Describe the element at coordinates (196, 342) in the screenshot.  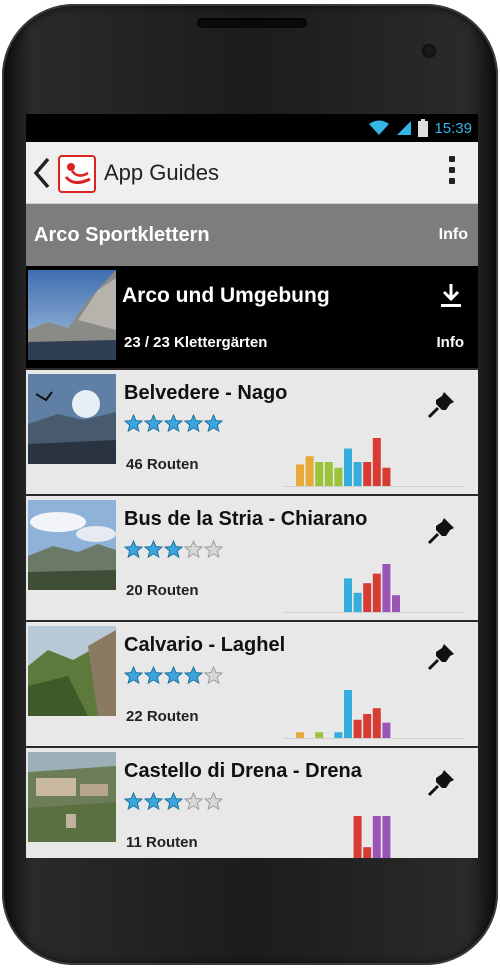
I see `region-crag-count: 23 / 23 Klettergärten` at that location.